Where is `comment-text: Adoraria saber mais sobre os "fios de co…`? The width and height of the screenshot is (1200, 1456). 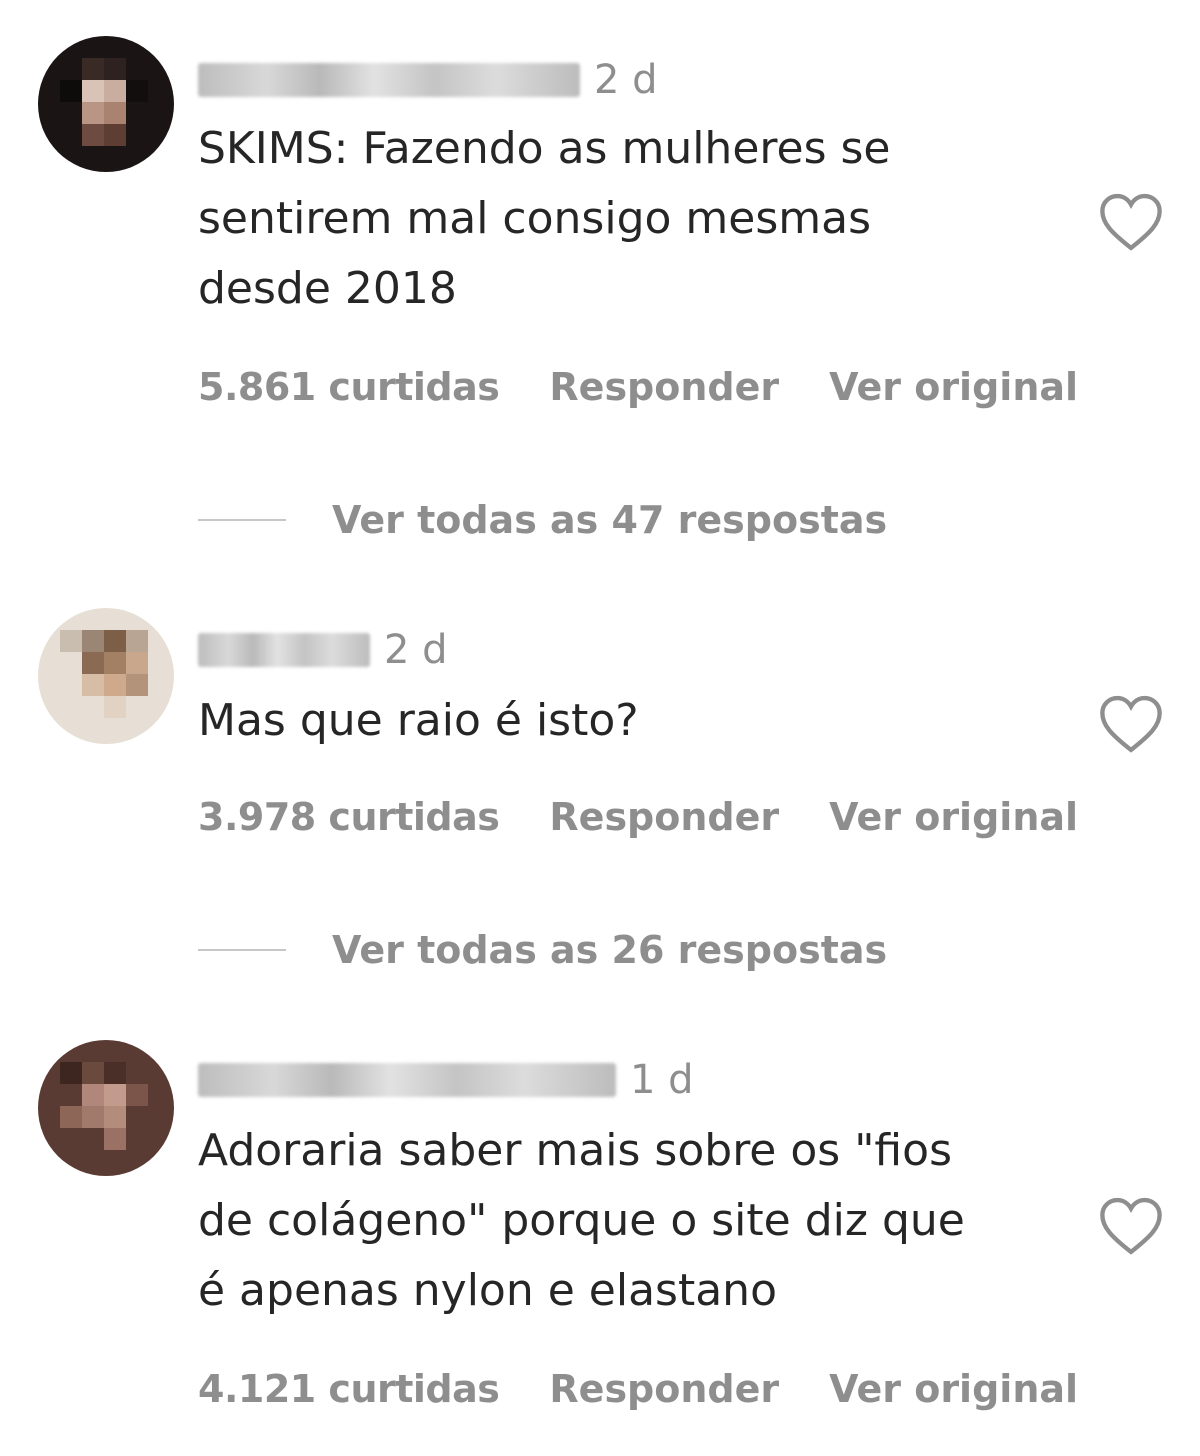
comment-text: Adoraria saber mais sobre os "fios de co… is located at coordinates (581, 1220).